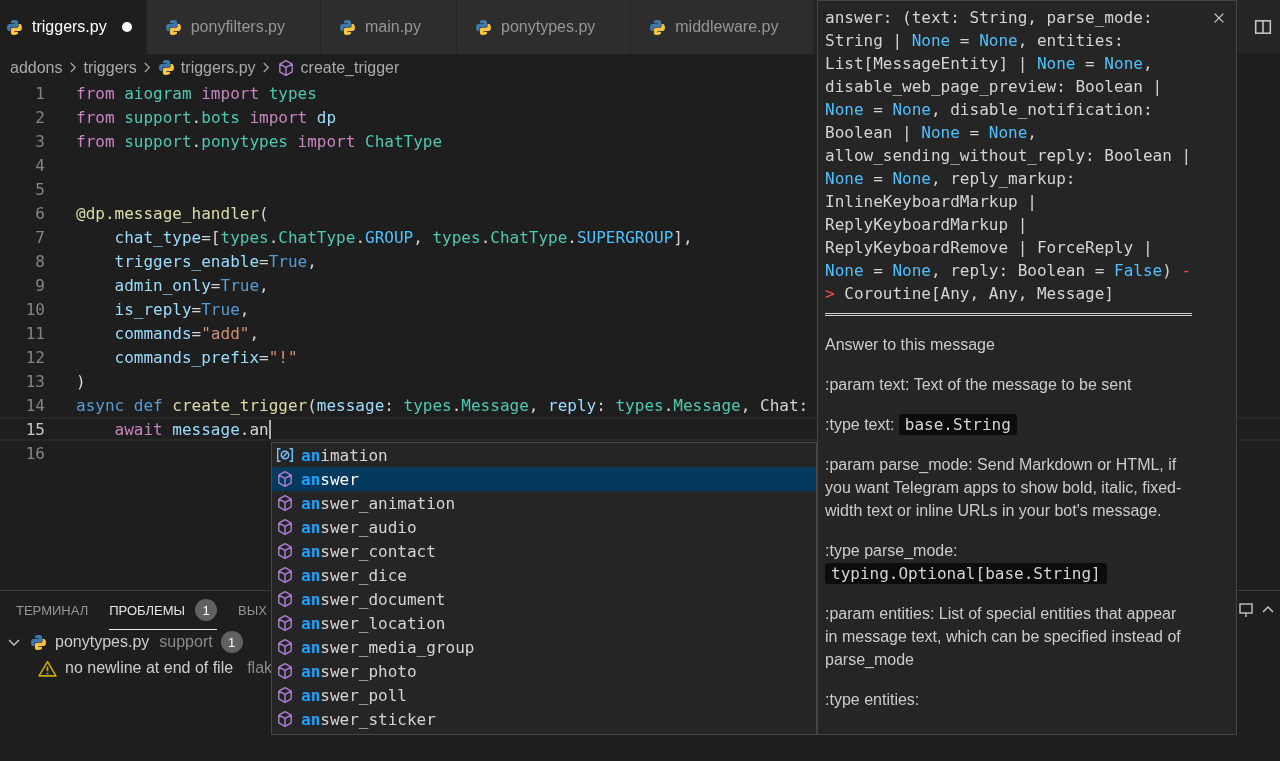 The image size is (1280, 761). I want to click on doc-paragraph: :param parse_mode: Send Markdown or HTML, if you want Telegram apps to show bold, italic, fixed-width text or inline URLs in your bot's message., so click(1004, 488).